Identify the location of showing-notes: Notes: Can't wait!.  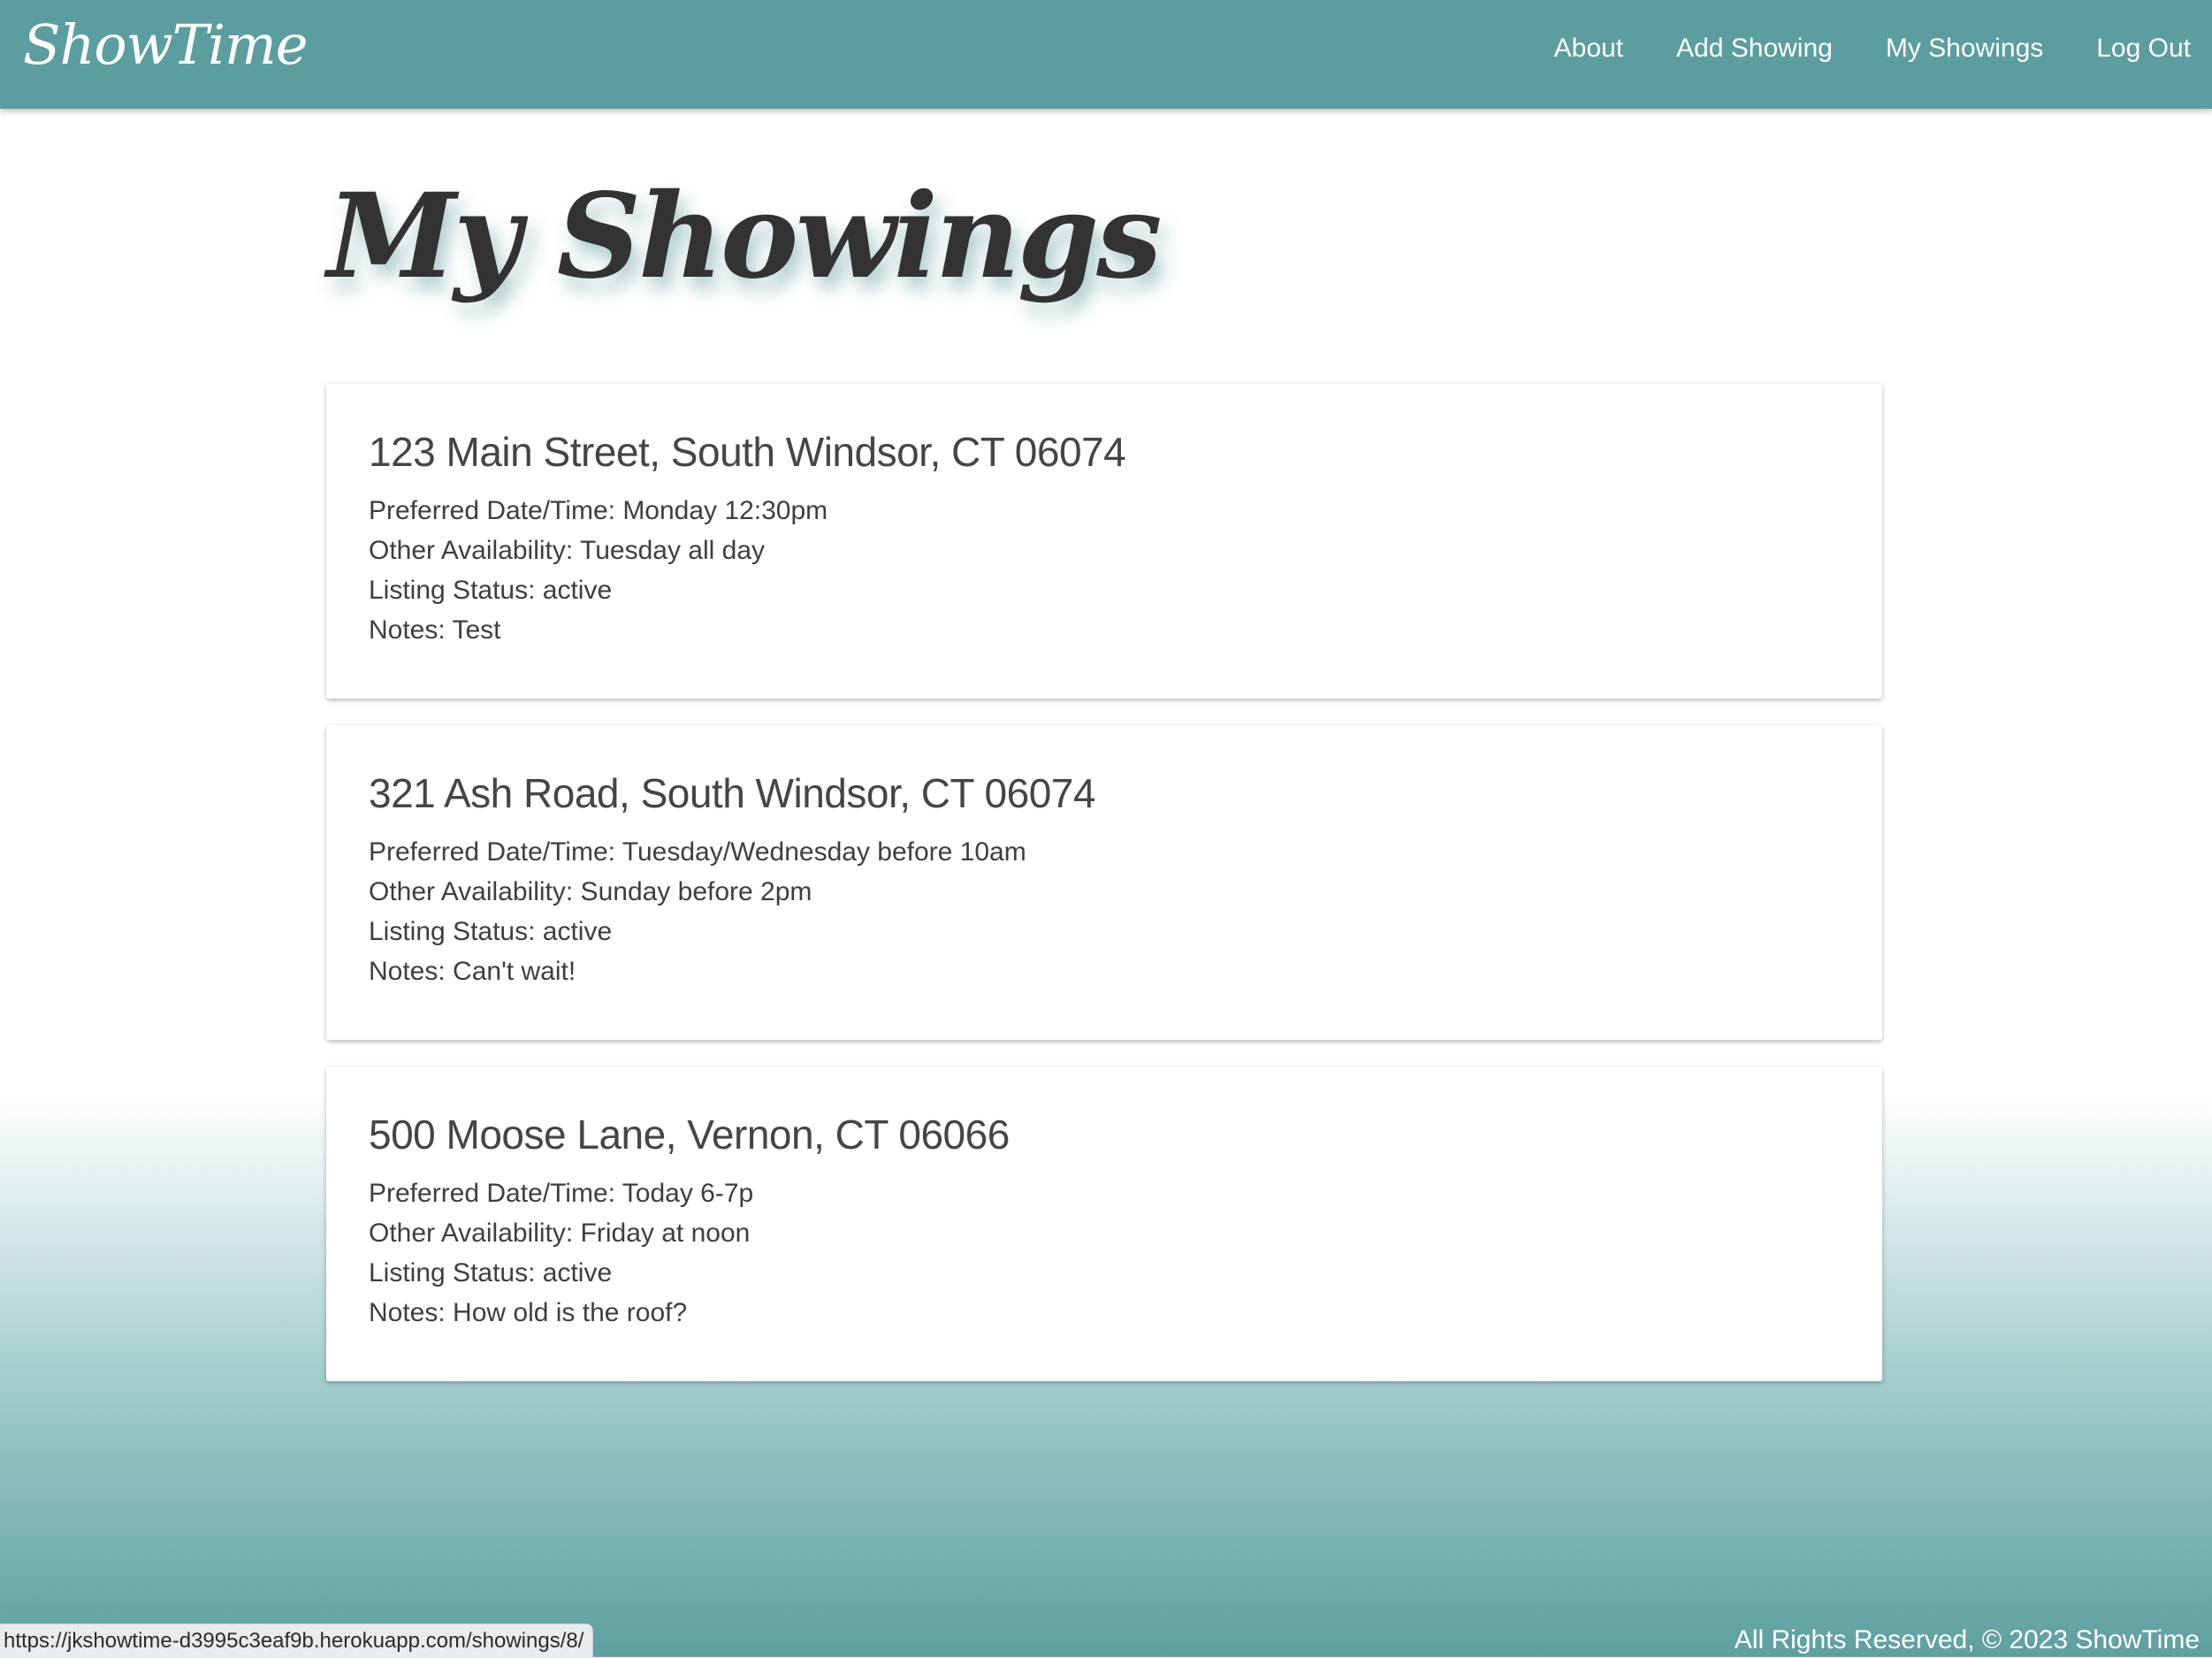
(472, 972).